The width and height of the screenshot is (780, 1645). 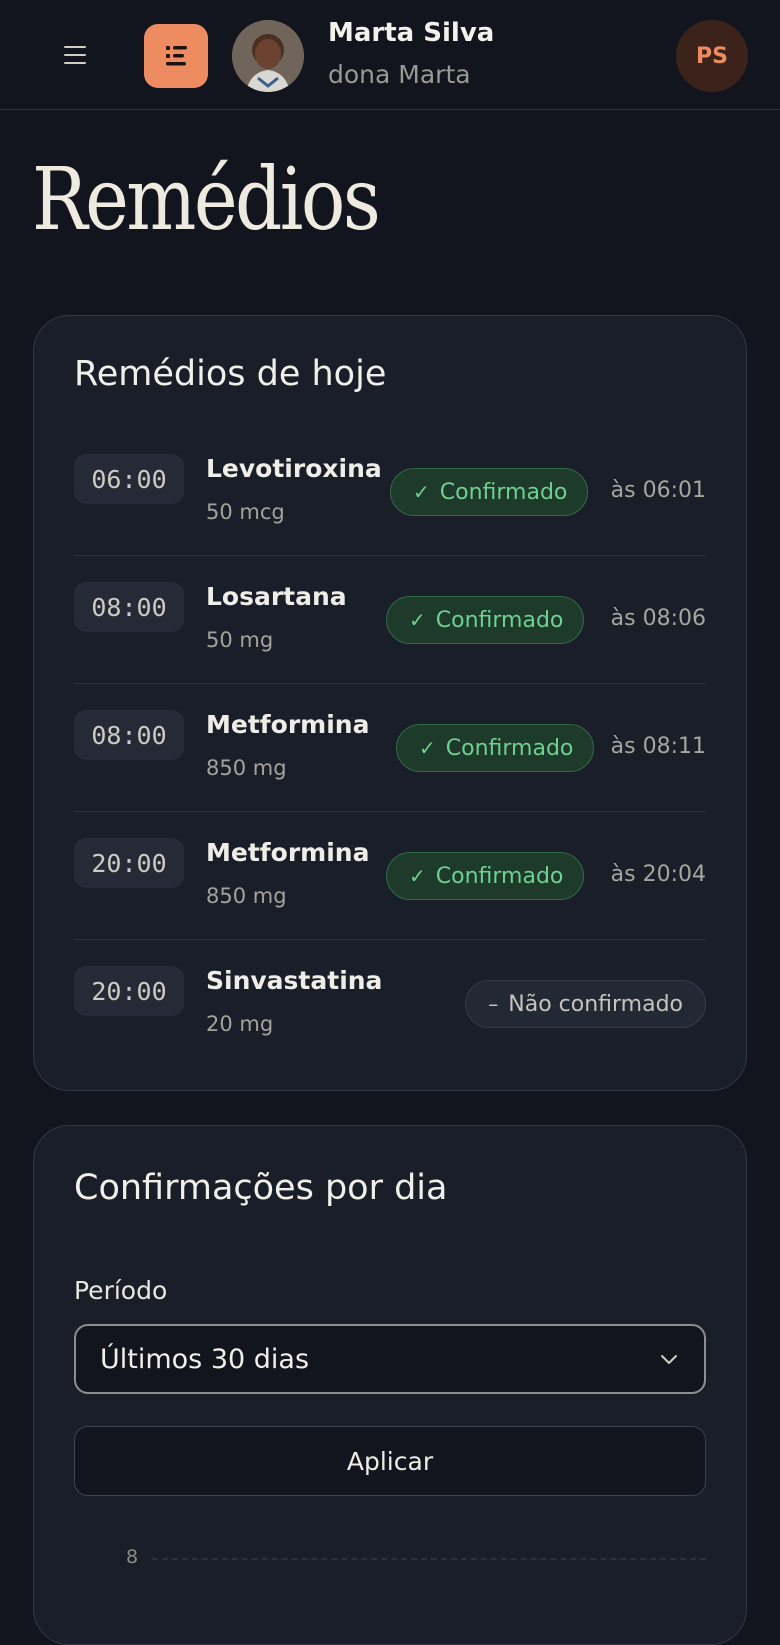 I want to click on card-title: Remédios de hoje, so click(x=230, y=374).